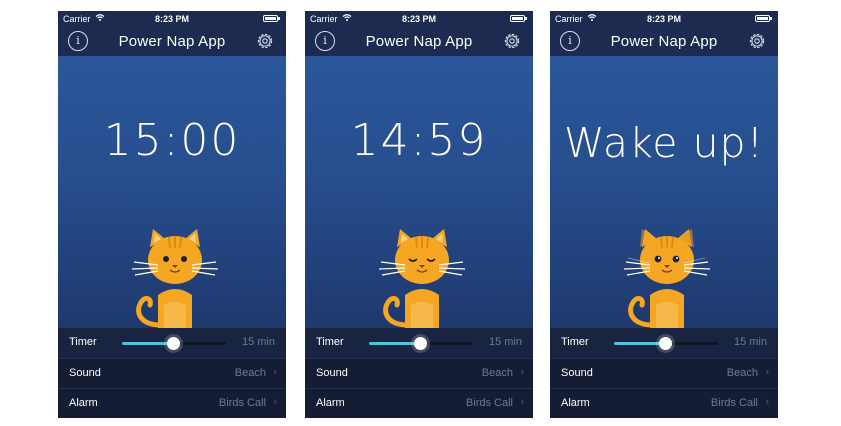 Image resolution: width=841 pixels, height=426 pixels. Describe the element at coordinates (172, 140) in the screenshot. I see `countdown-display: 15:00` at that location.